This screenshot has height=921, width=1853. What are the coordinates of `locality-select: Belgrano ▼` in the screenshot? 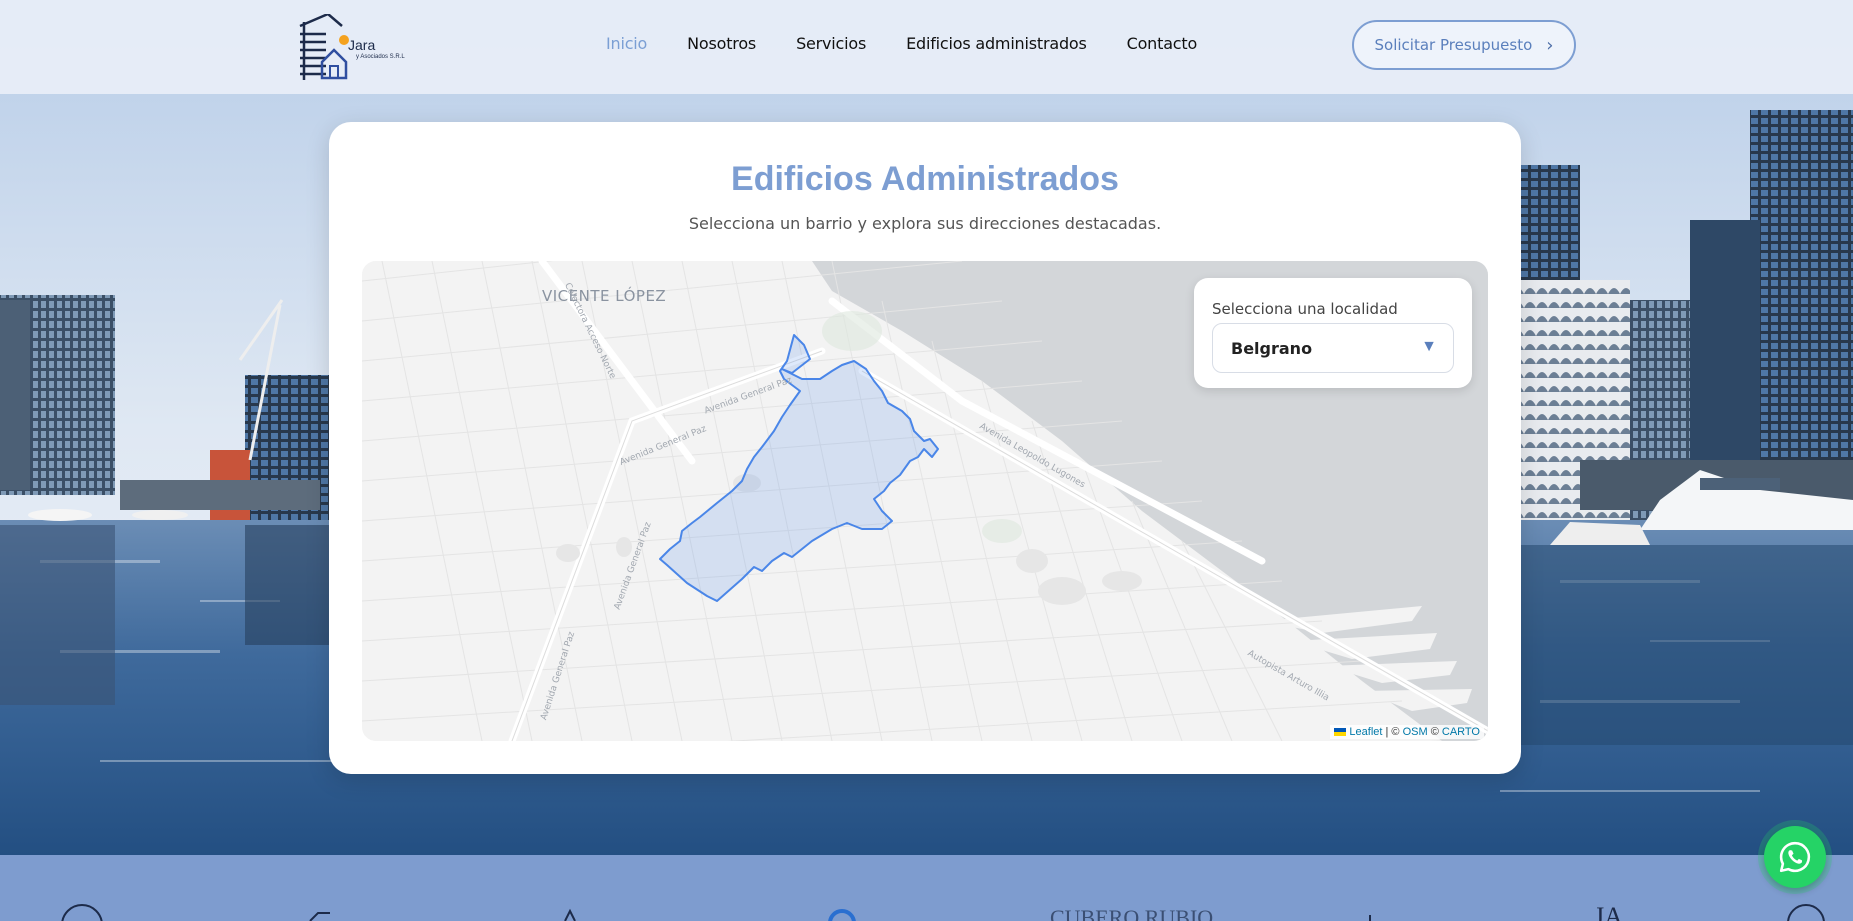 It's located at (1333, 348).